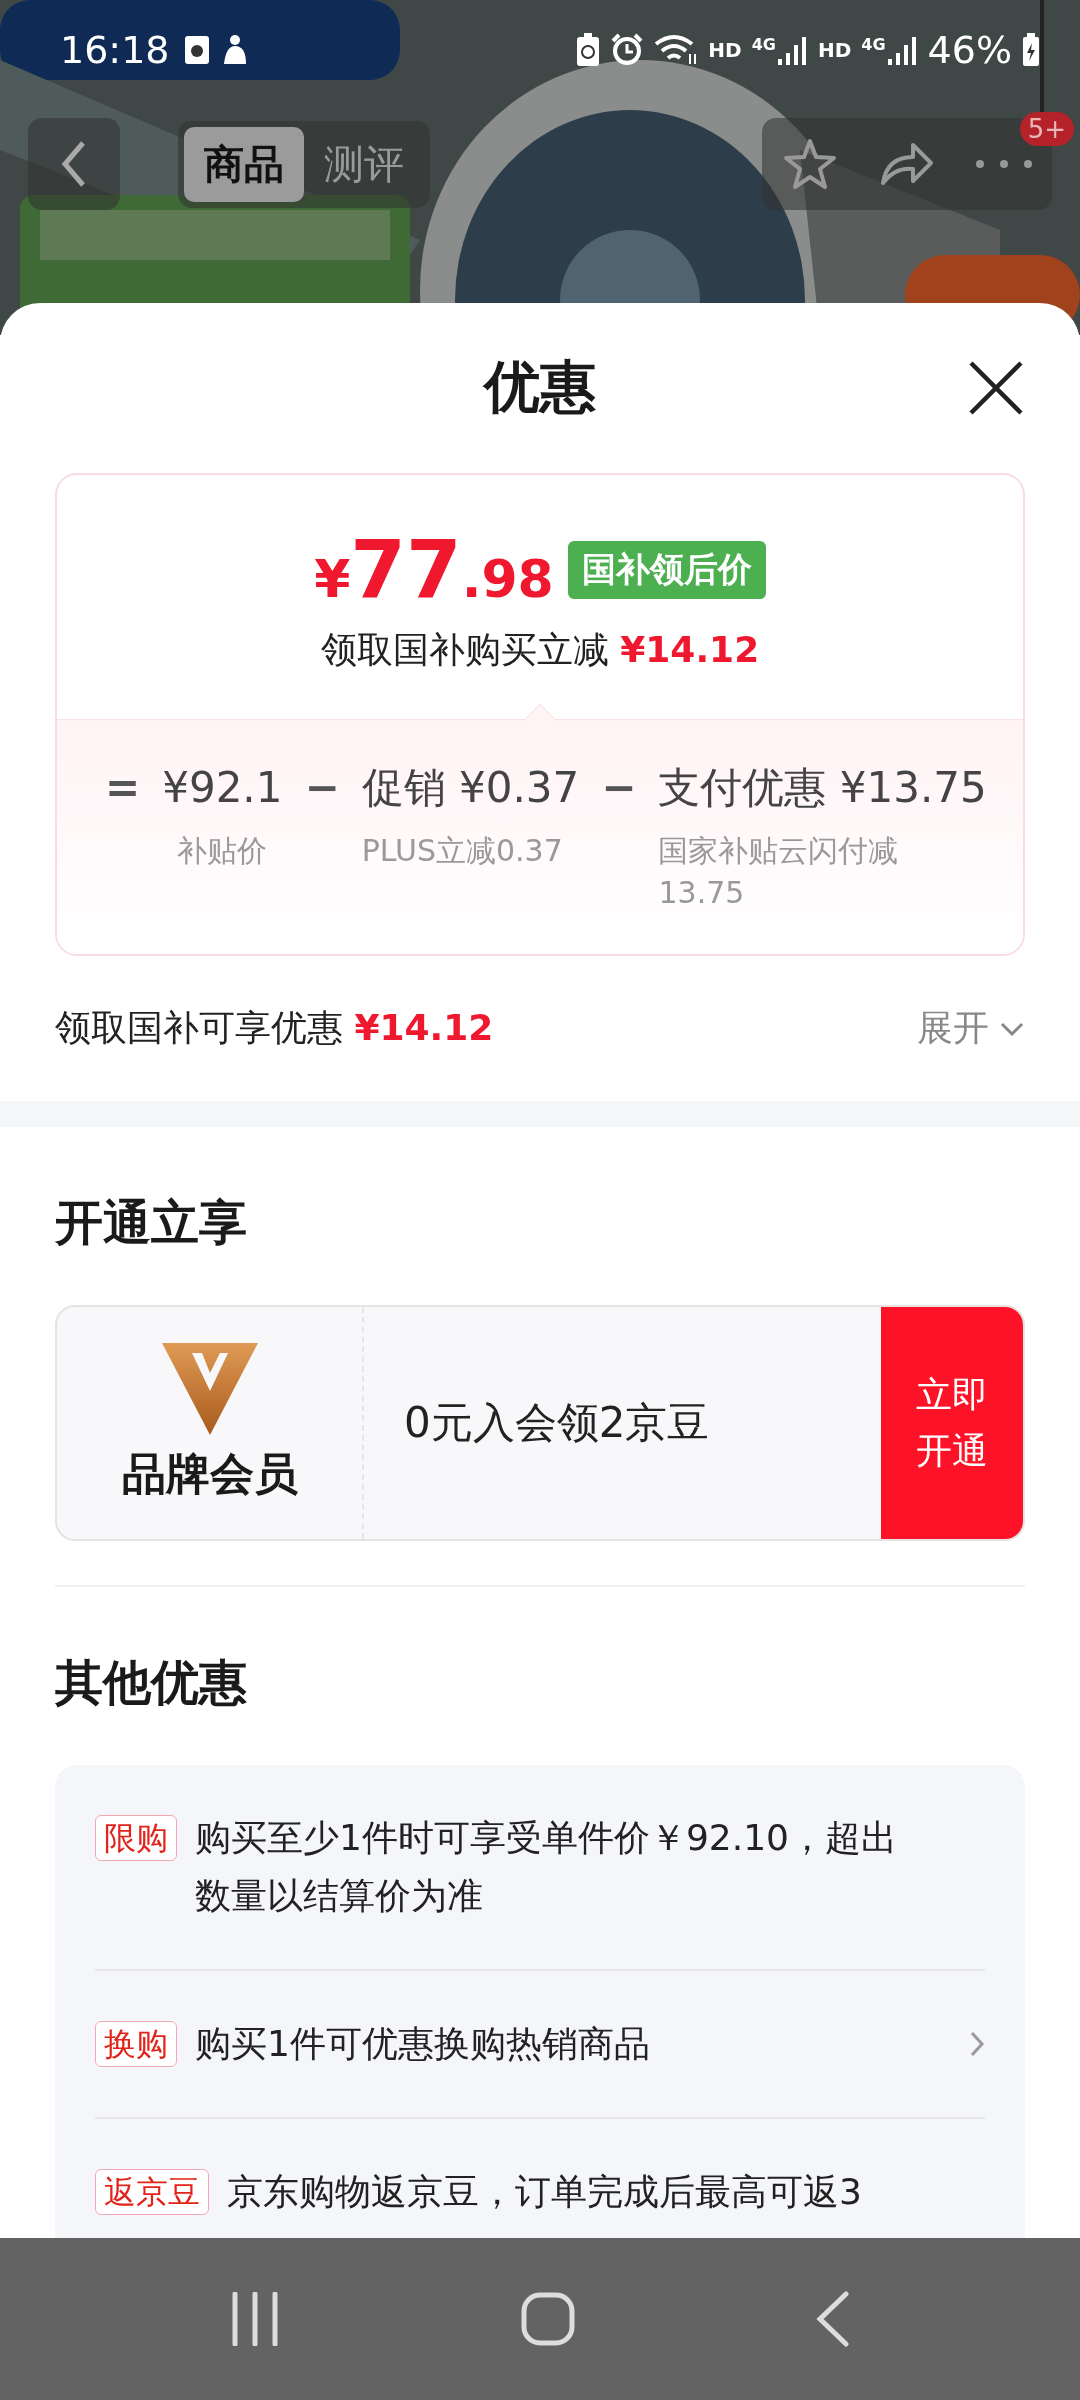 The height and width of the screenshot is (2400, 1080). I want to click on price-note: 补贴价, so click(222, 851).